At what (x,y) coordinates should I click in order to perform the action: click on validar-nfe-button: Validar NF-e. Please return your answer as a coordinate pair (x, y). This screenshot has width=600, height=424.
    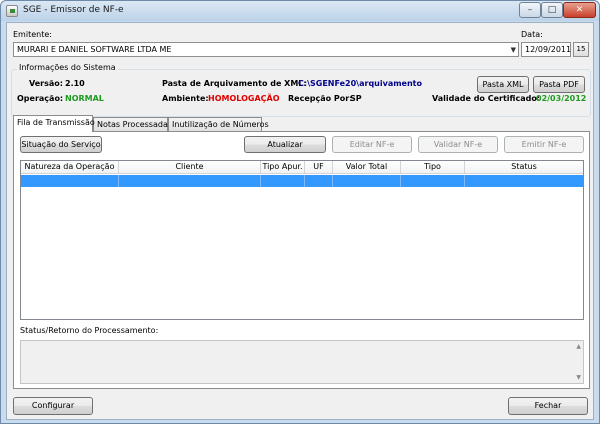
    Looking at the image, I should click on (458, 144).